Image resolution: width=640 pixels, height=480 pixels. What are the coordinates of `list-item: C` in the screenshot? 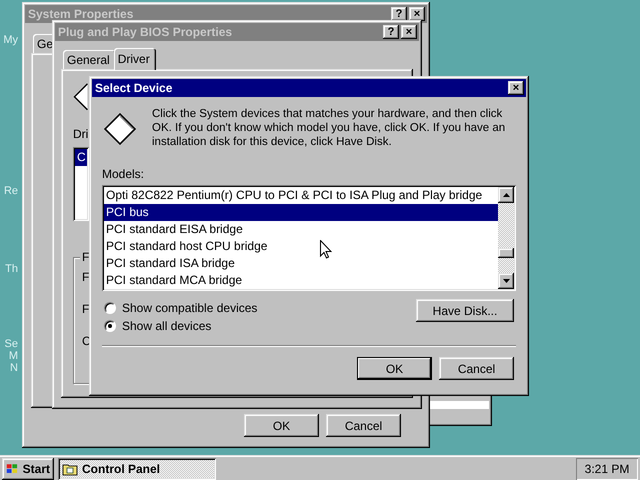 It's located at (81, 157).